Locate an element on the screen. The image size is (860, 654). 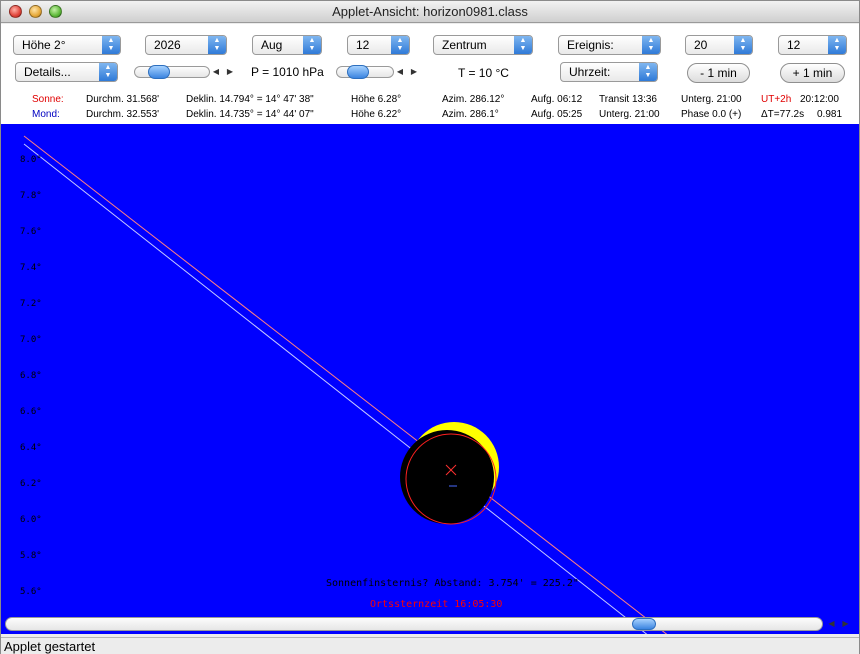
current-time: 20:12:00 is located at coordinates (819, 99).